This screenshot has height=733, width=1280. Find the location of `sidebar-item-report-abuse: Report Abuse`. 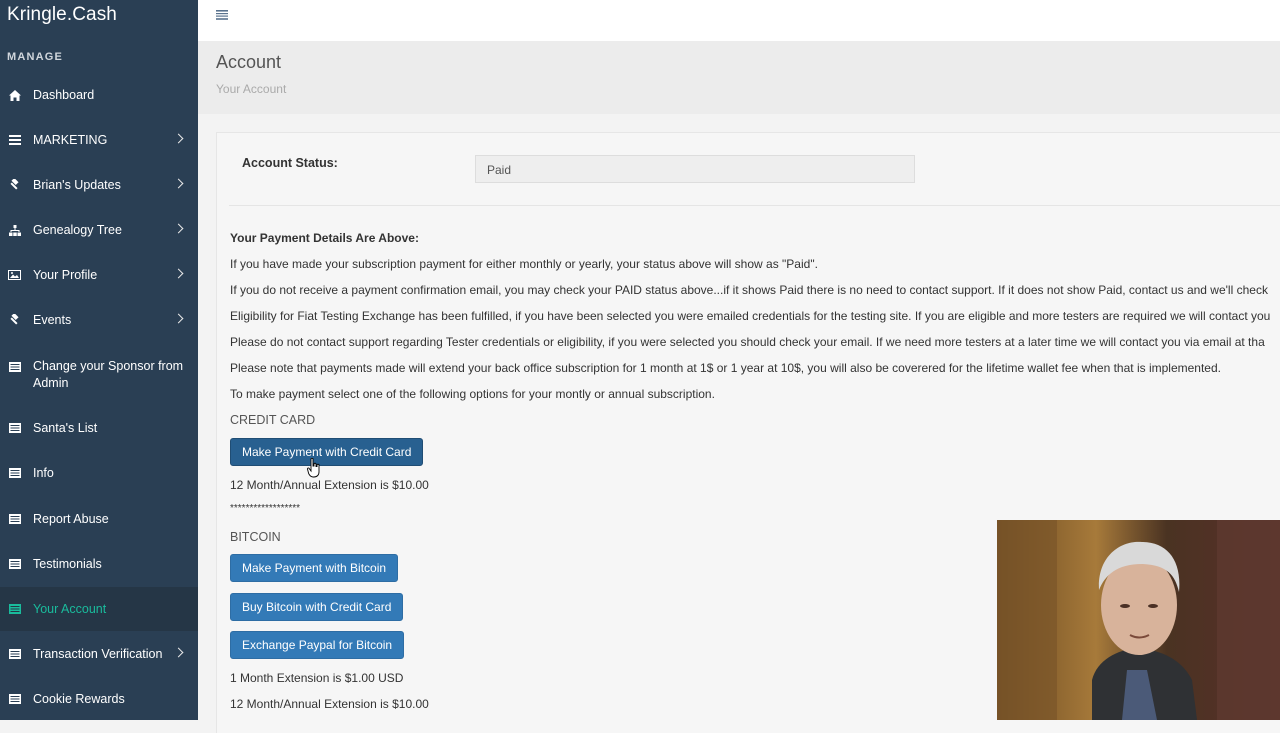

sidebar-item-report-abuse: Report Abuse is located at coordinates (99, 519).